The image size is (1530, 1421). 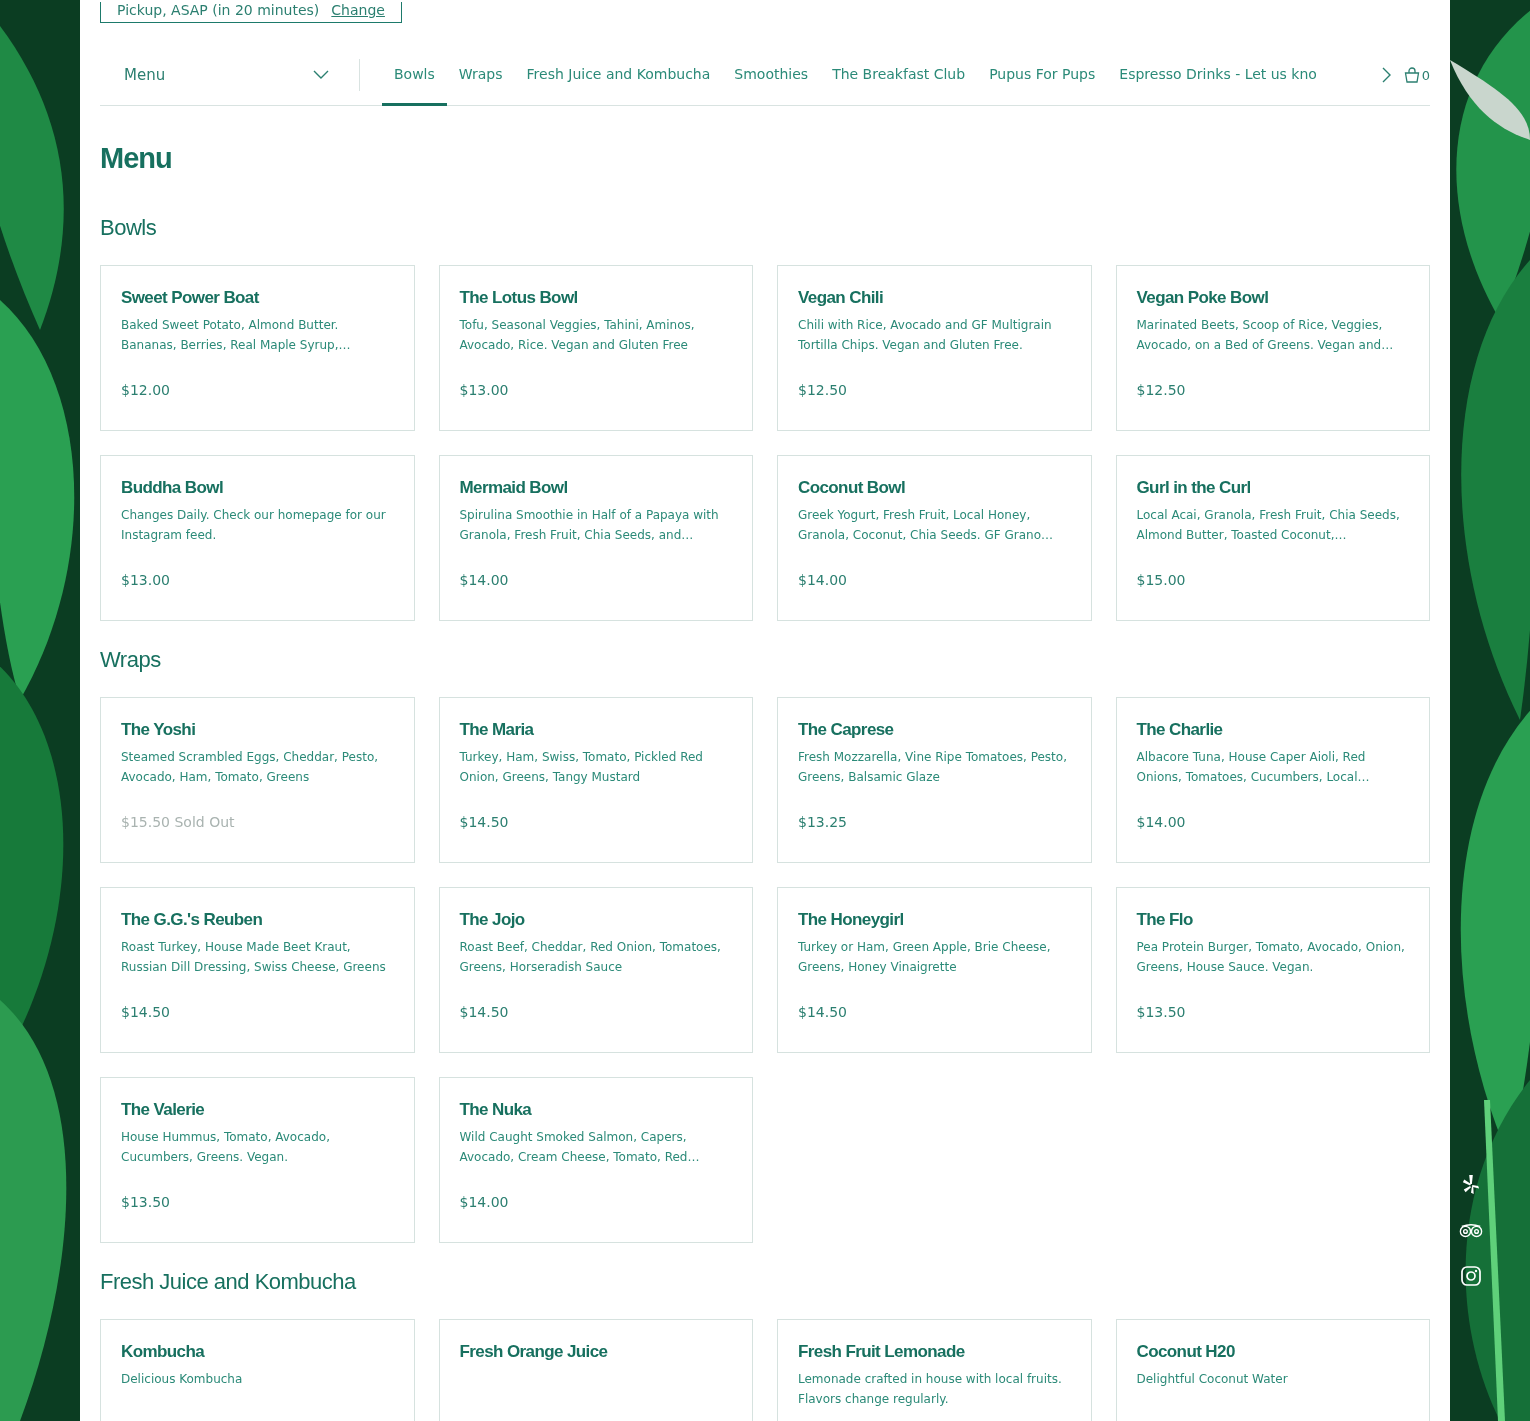 What do you see at coordinates (1471, 1230) in the screenshot?
I see `owl-eyes-icon` at bounding box center [1471, 1230].